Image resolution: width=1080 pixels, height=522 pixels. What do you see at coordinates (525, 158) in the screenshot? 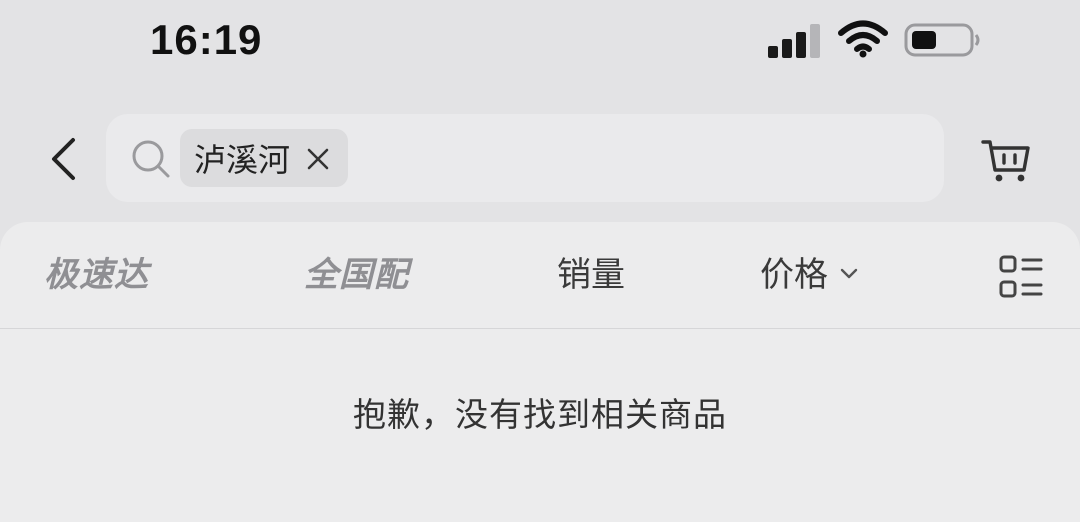
I see `search-bar: 泸溪河` at bounding box center [525, 158].